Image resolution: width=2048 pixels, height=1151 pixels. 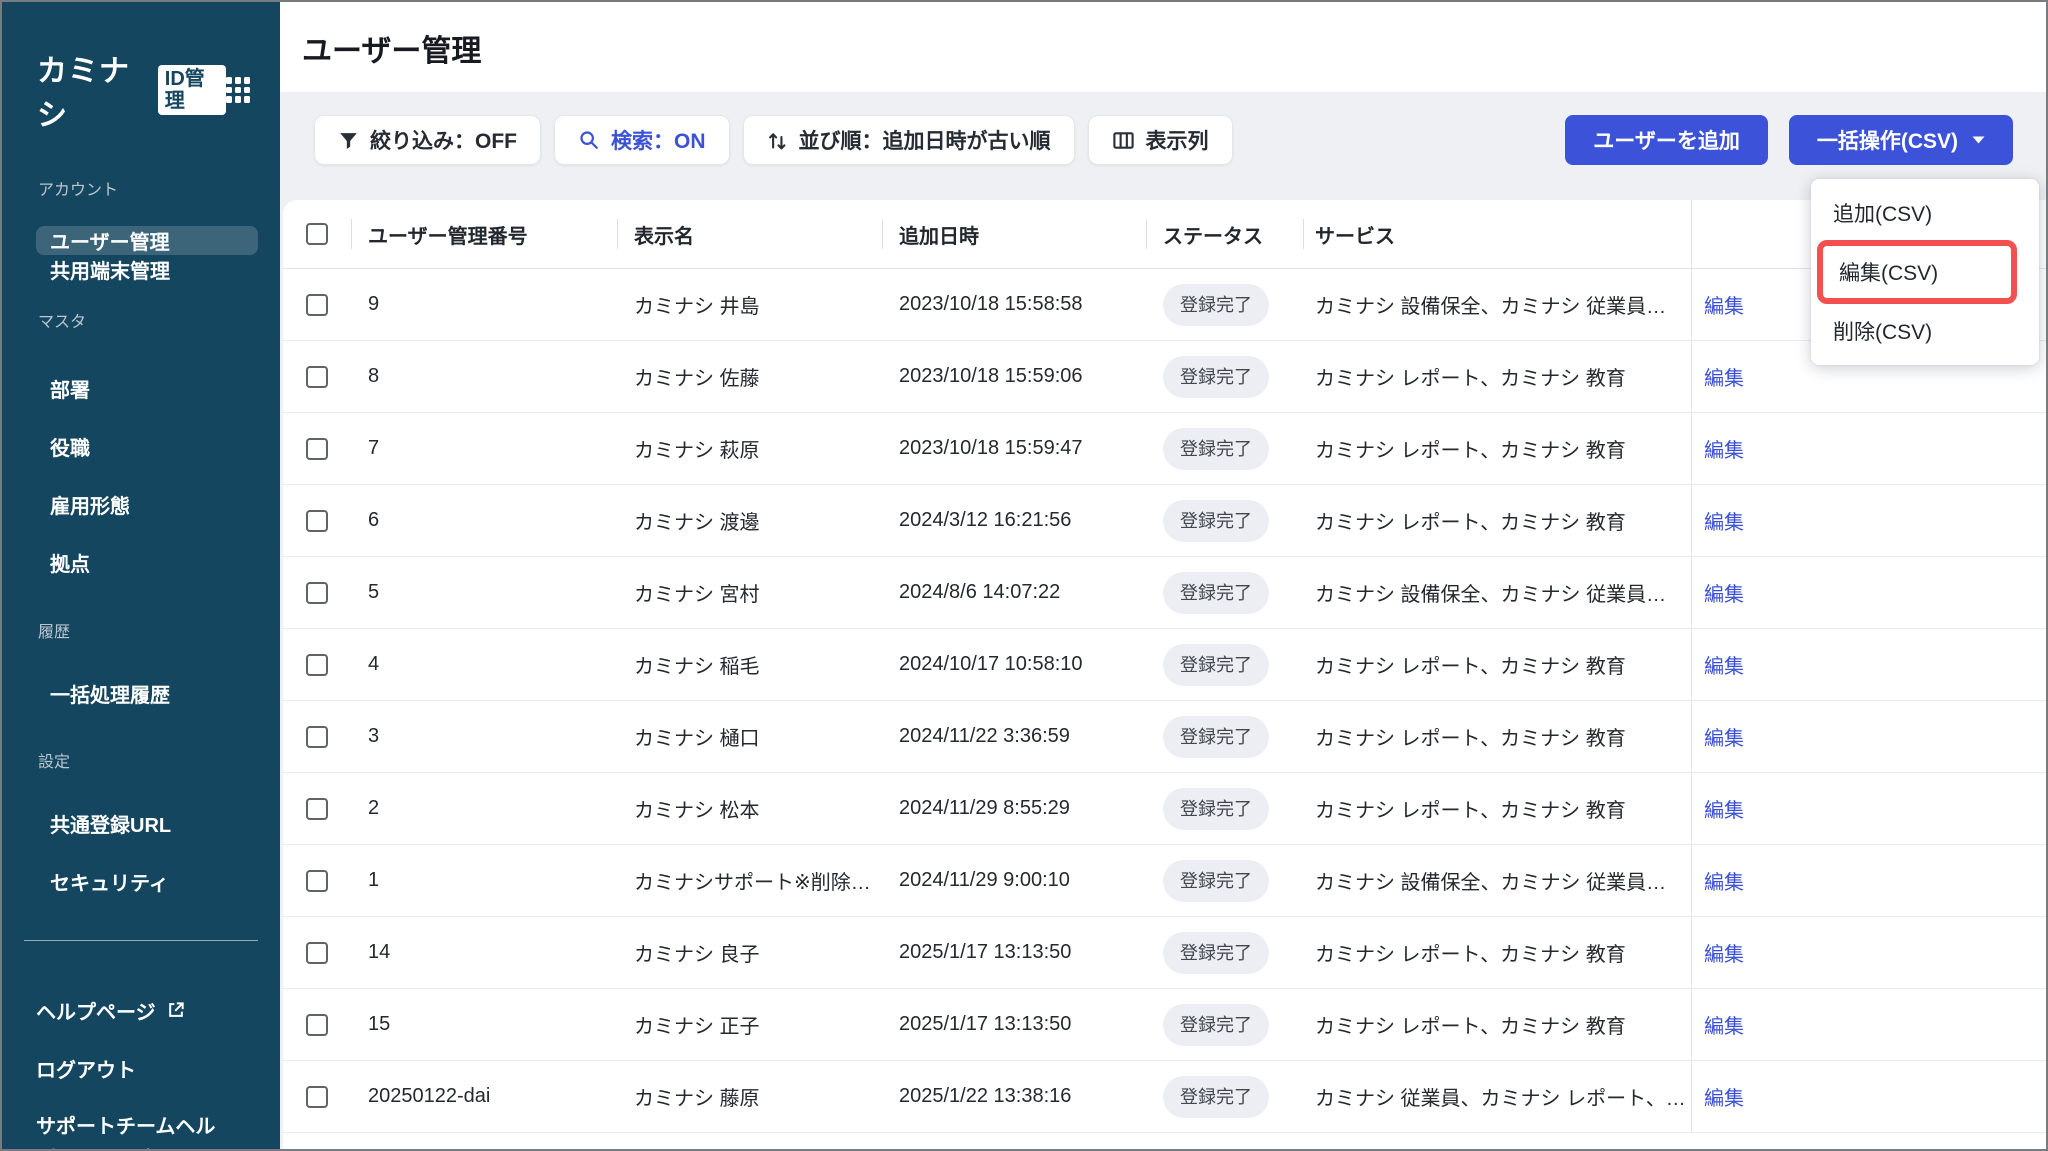 I want to click on cell-number: 14, so click(x=379, y=952).